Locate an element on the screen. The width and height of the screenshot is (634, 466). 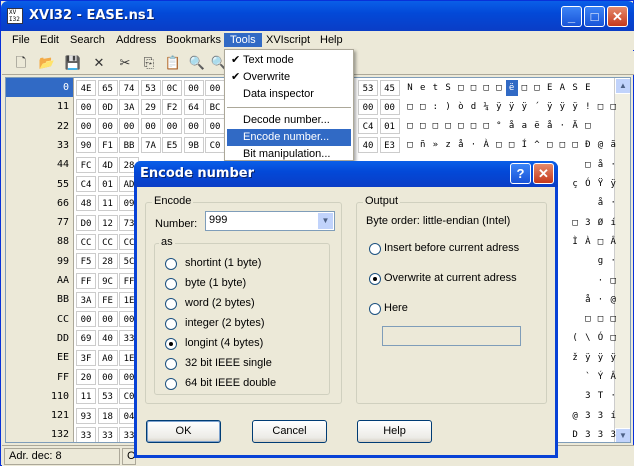
hex-byte-cell: 18 is located at coordinates (107, 415).